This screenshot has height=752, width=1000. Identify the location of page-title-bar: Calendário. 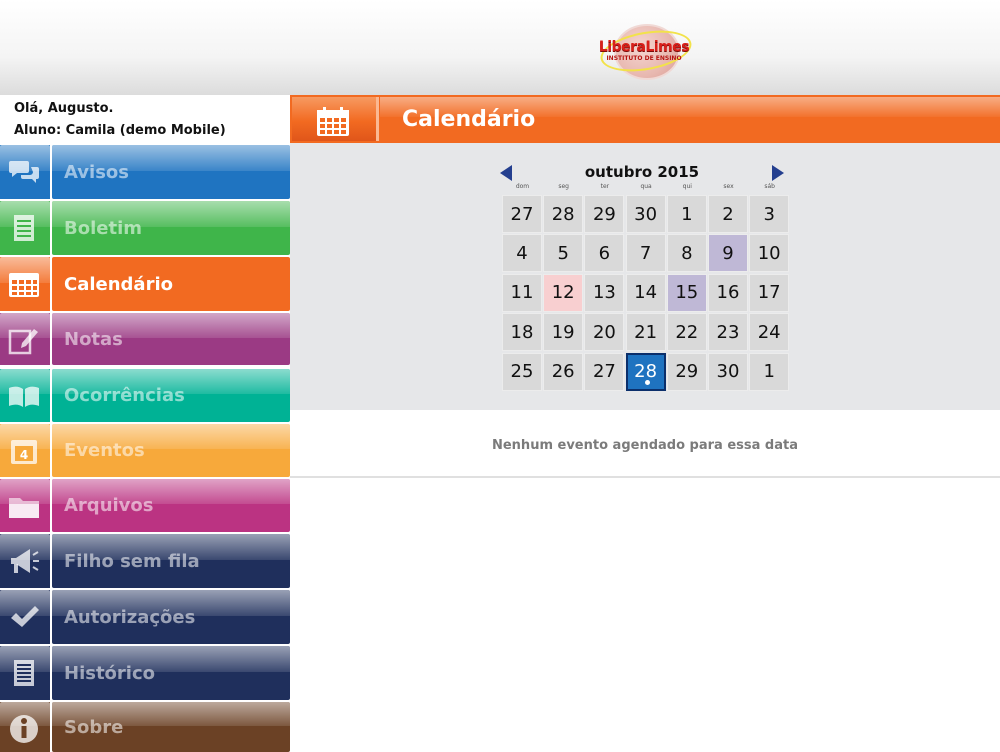
(645, 119).